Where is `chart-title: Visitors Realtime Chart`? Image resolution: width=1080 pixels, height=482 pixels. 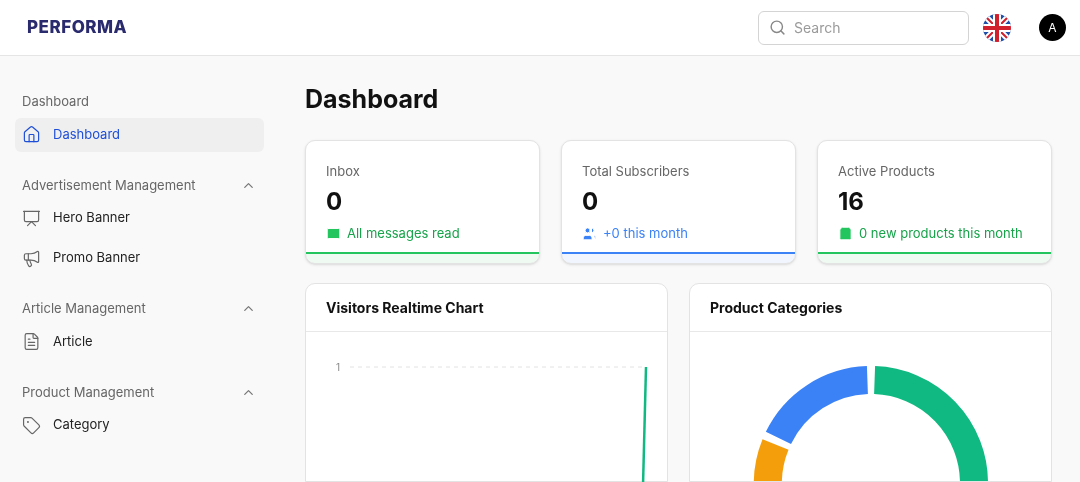 chart-title: Visitors Realtime Chart is located at coordinates (405, 308).